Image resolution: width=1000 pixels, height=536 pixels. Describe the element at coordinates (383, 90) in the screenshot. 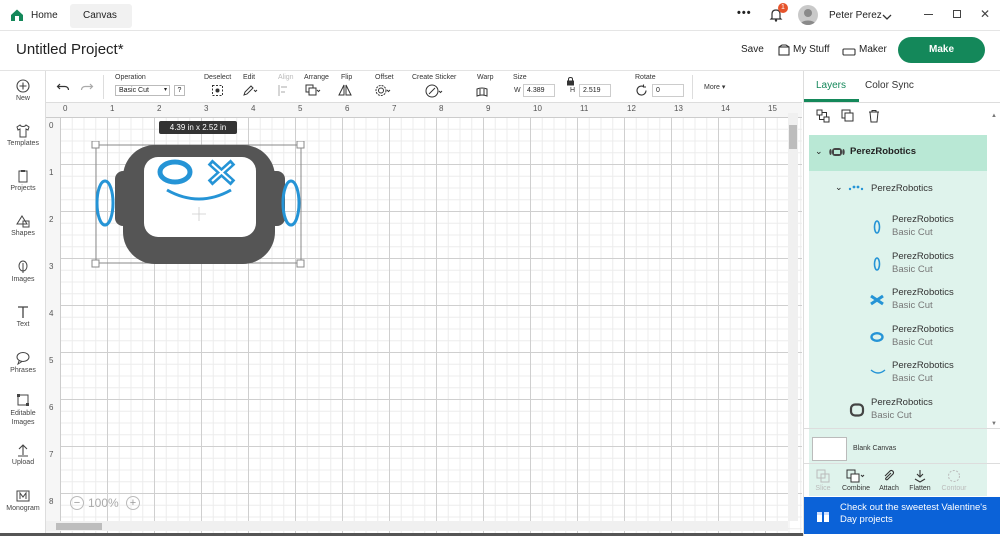

I see `offset-icon` at that location.